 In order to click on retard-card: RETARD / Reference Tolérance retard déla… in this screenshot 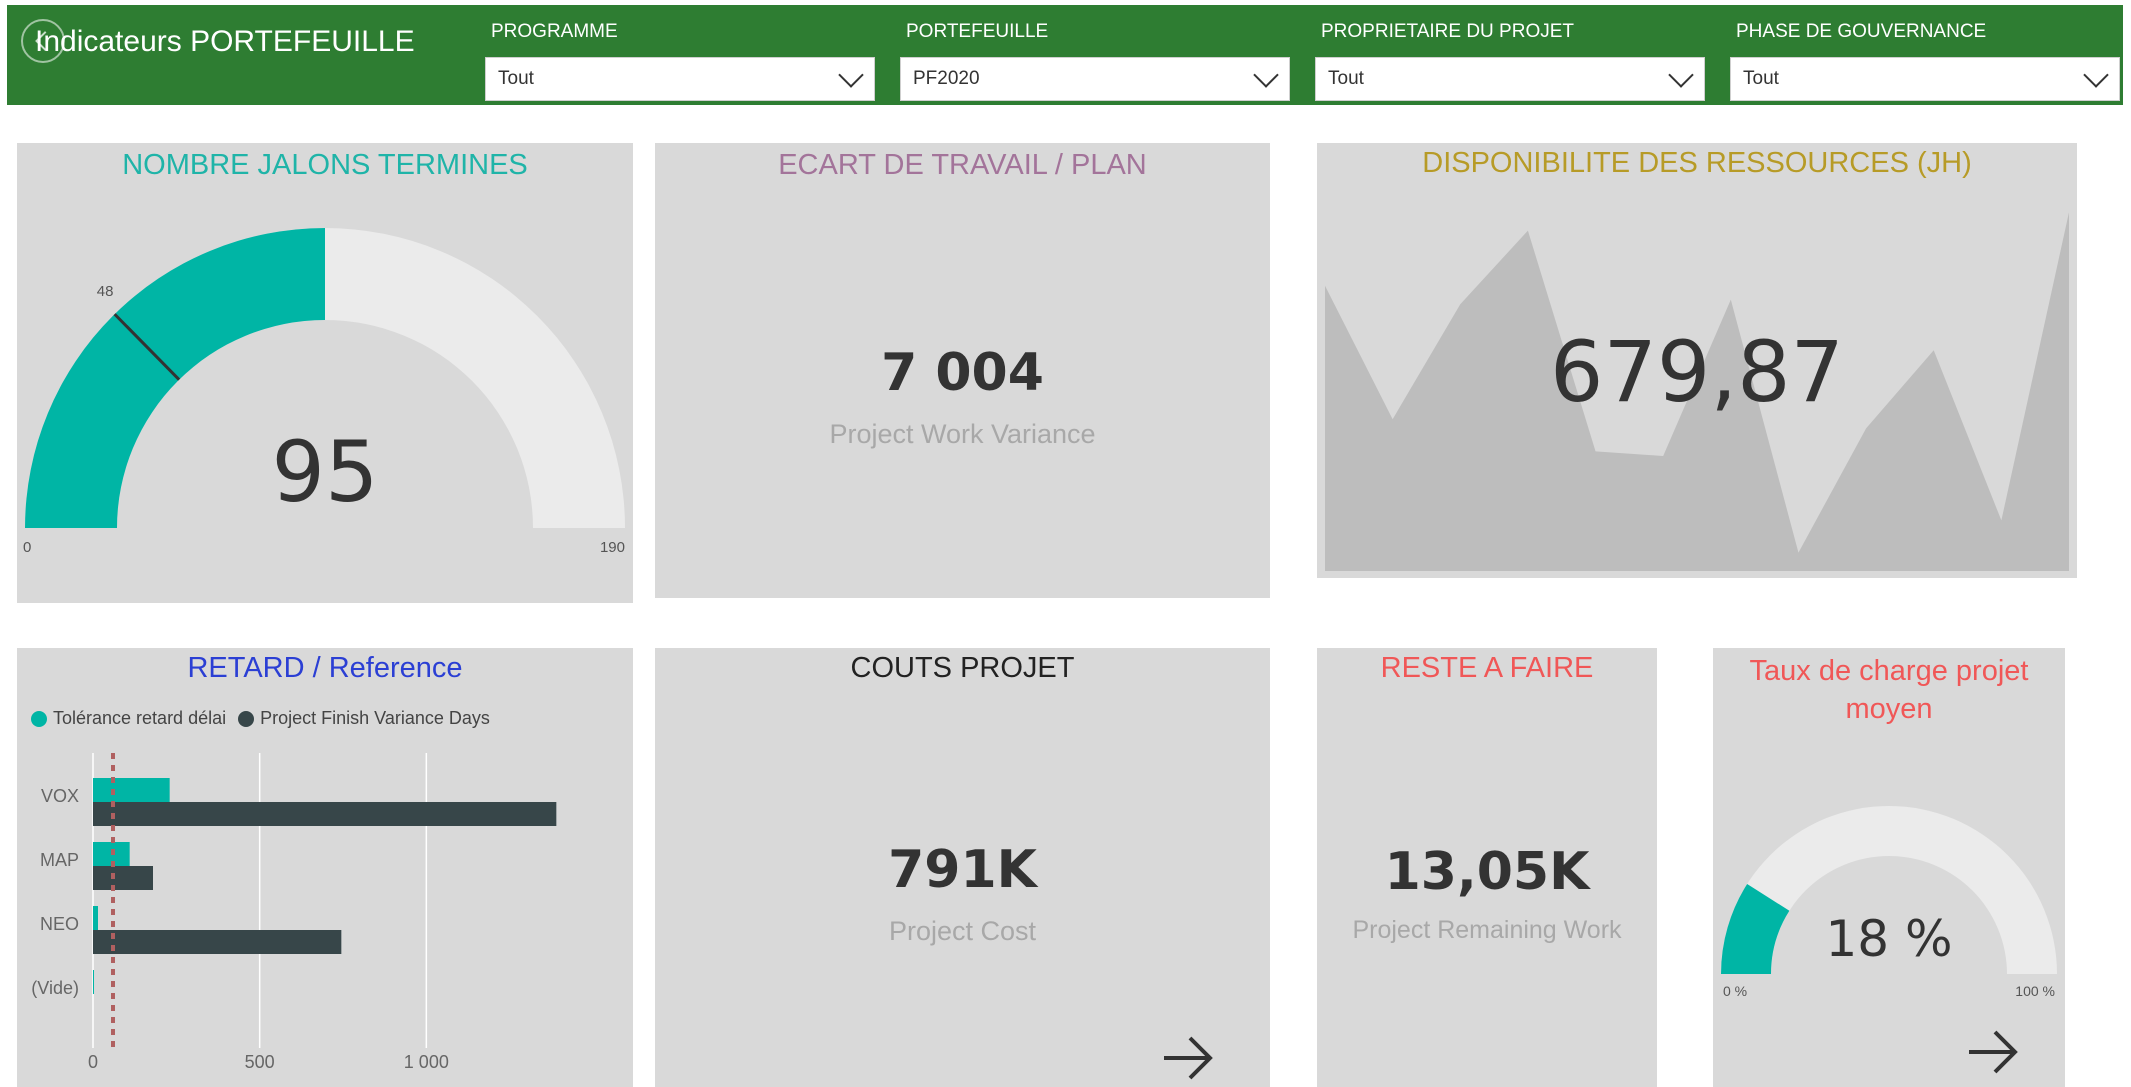, I will do `click(325, 867)`.